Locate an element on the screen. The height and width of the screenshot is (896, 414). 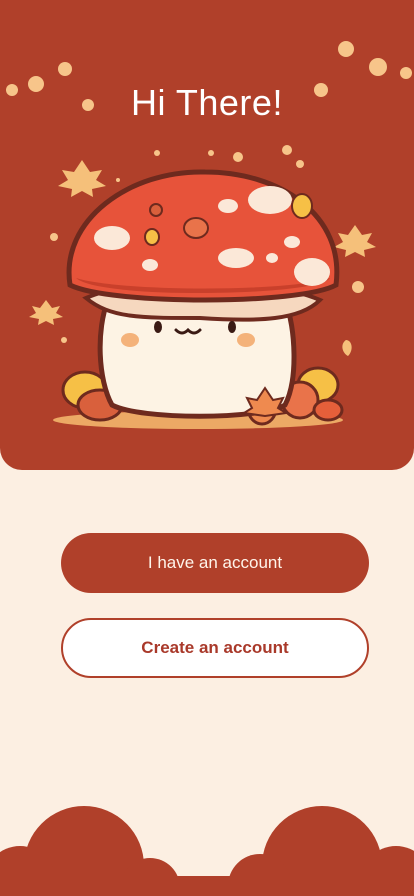
decorative-bushes is located at coordinates (207, 851).